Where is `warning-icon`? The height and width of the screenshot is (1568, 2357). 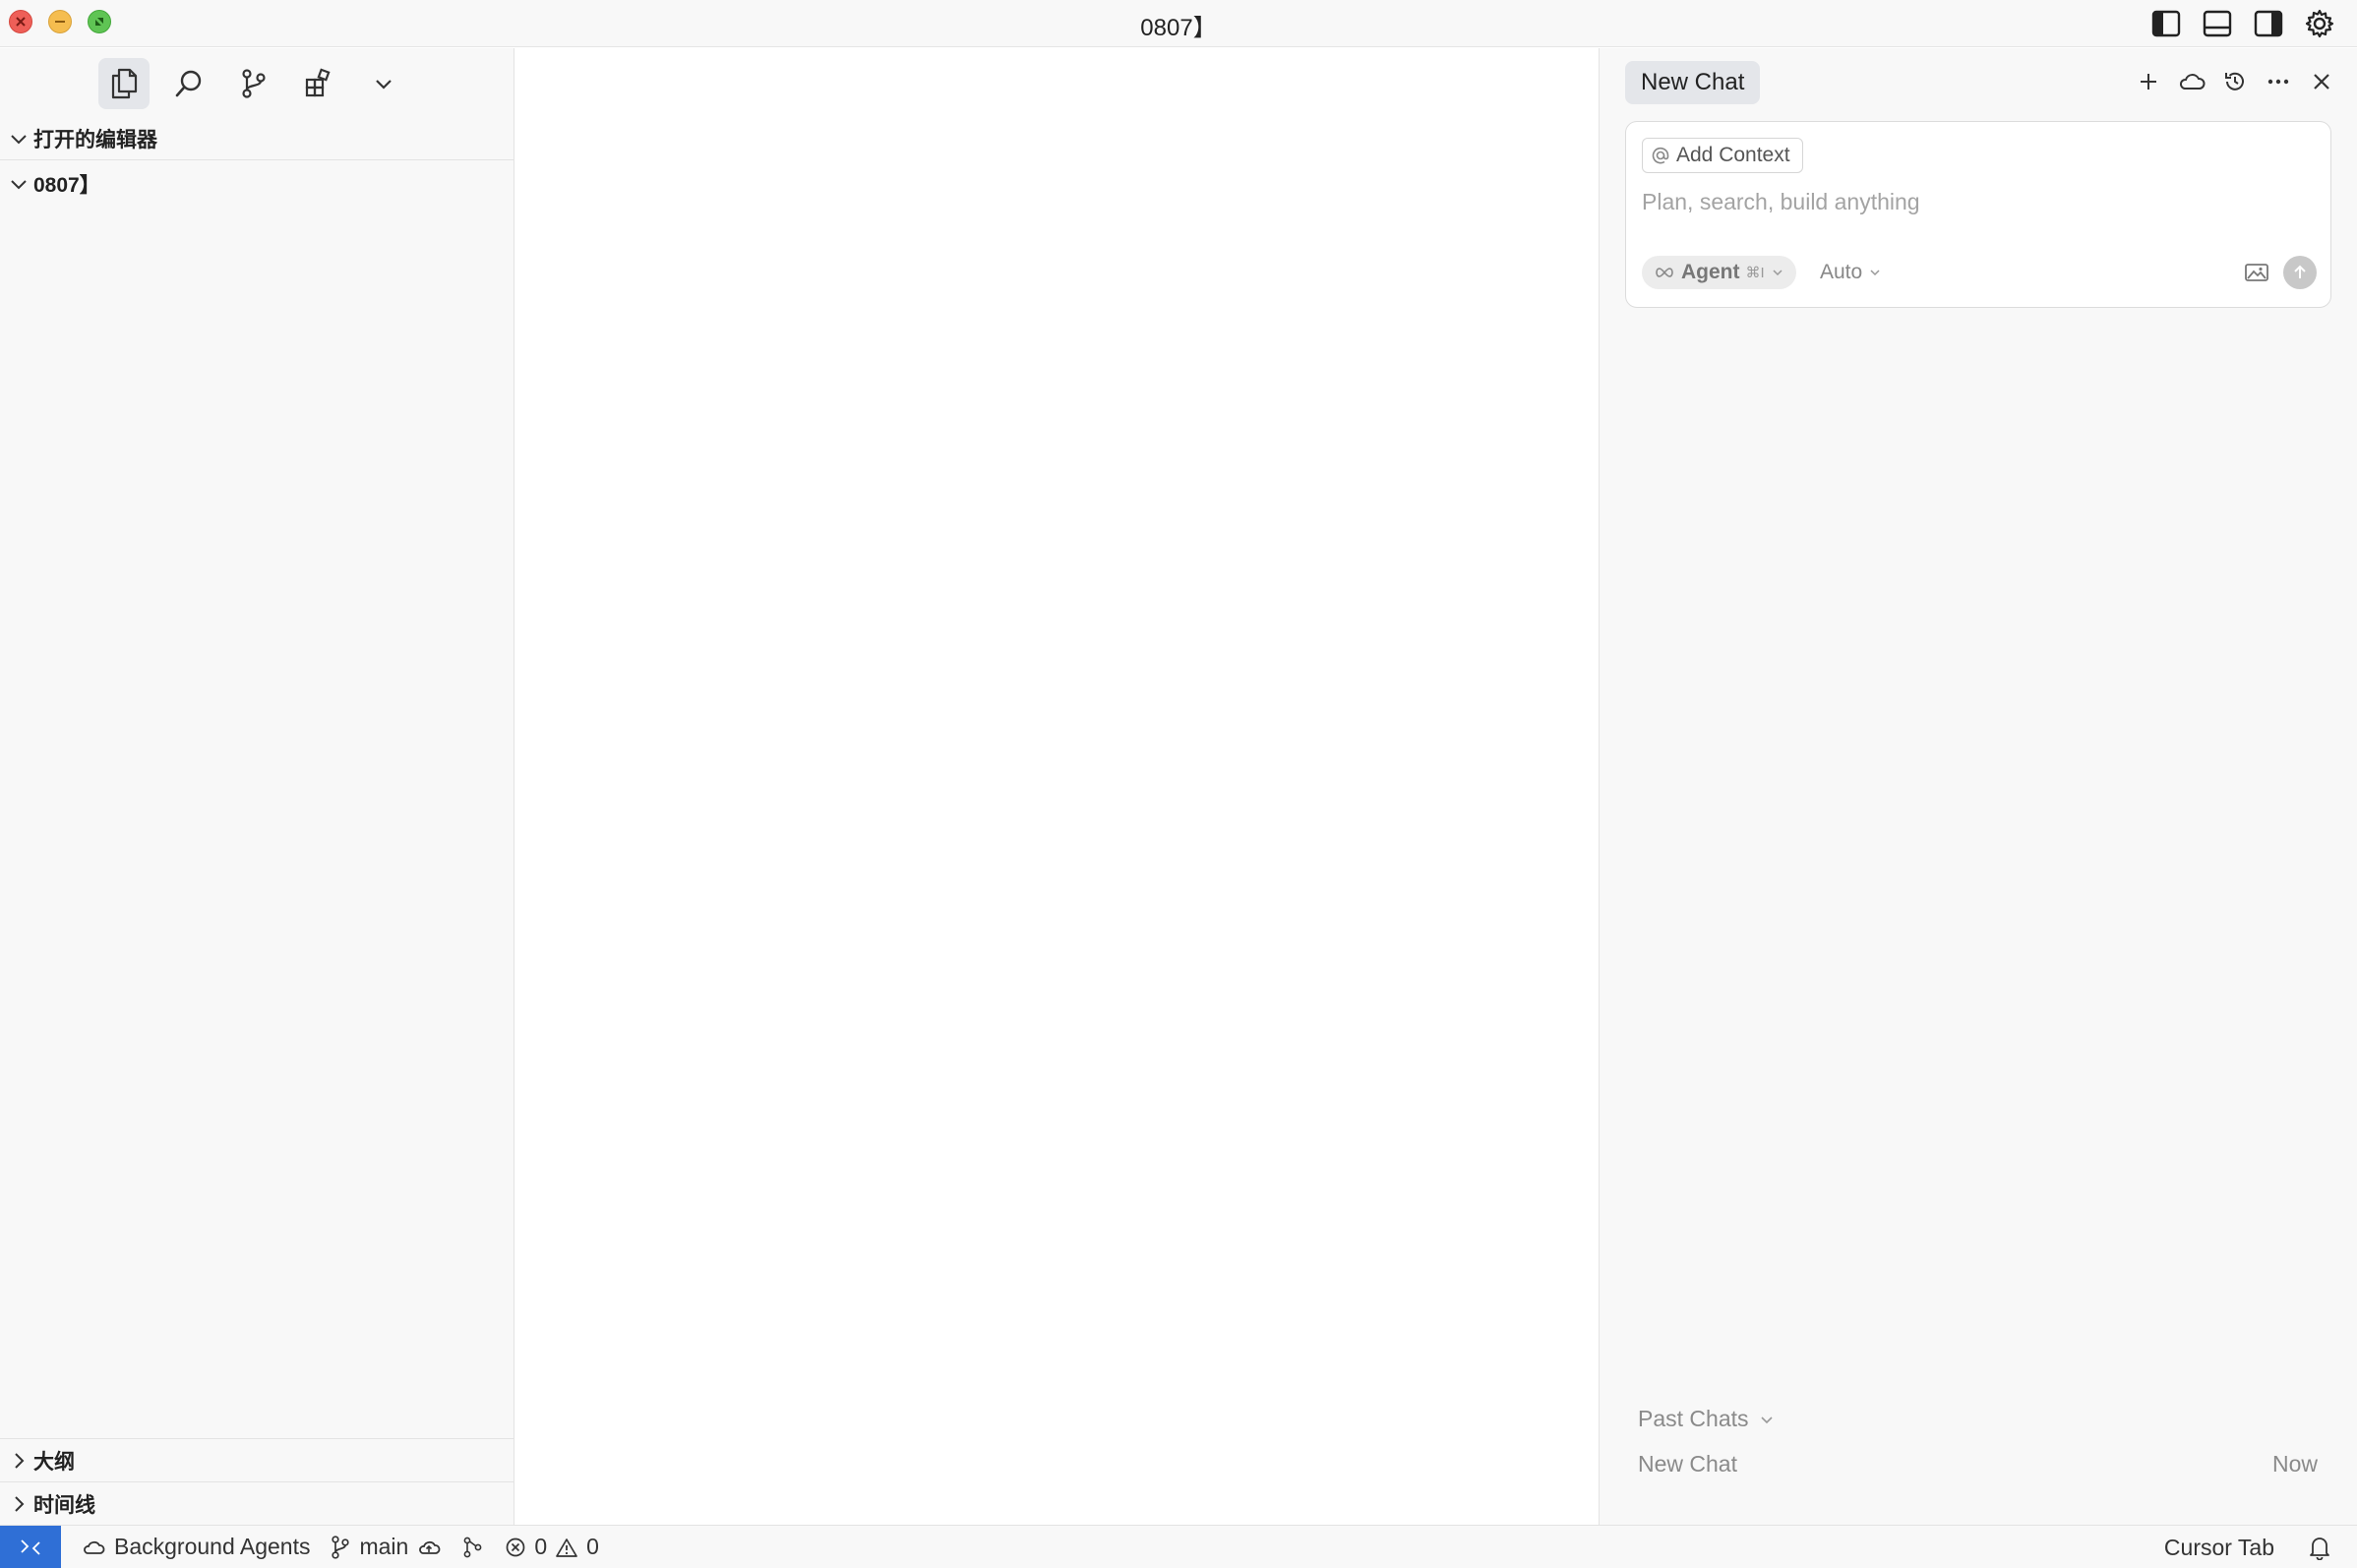
warning-icon is located at coordinates (566, 1547).